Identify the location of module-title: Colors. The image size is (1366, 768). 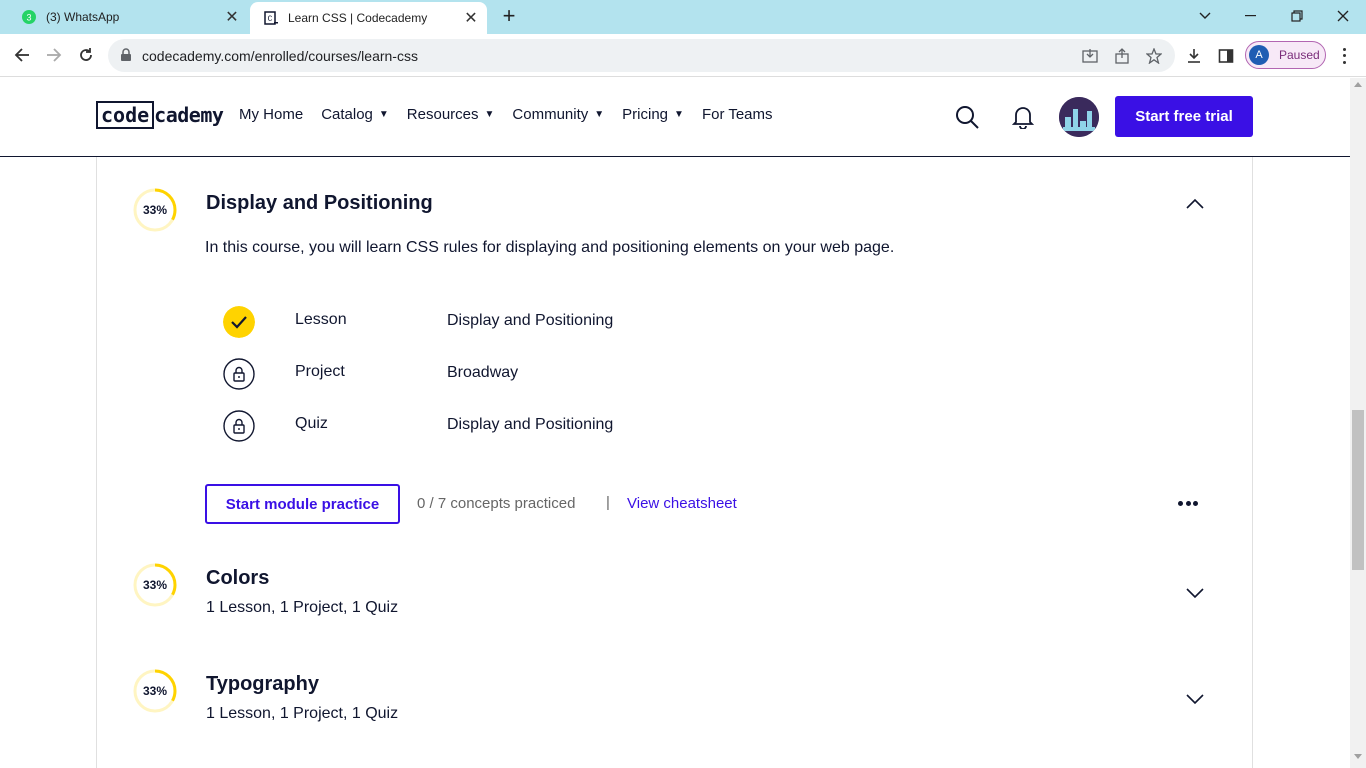
(237, 578).